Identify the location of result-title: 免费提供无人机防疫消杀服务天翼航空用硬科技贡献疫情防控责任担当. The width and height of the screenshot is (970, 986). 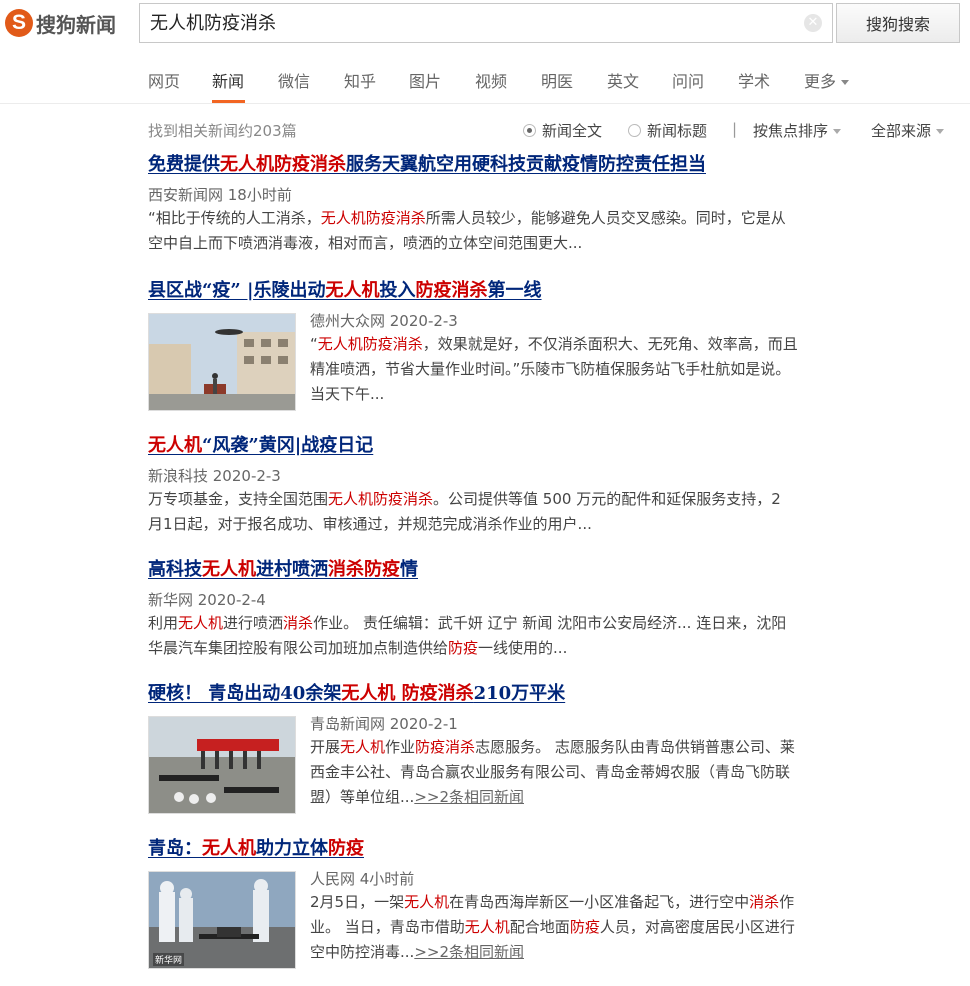
(493, 165).